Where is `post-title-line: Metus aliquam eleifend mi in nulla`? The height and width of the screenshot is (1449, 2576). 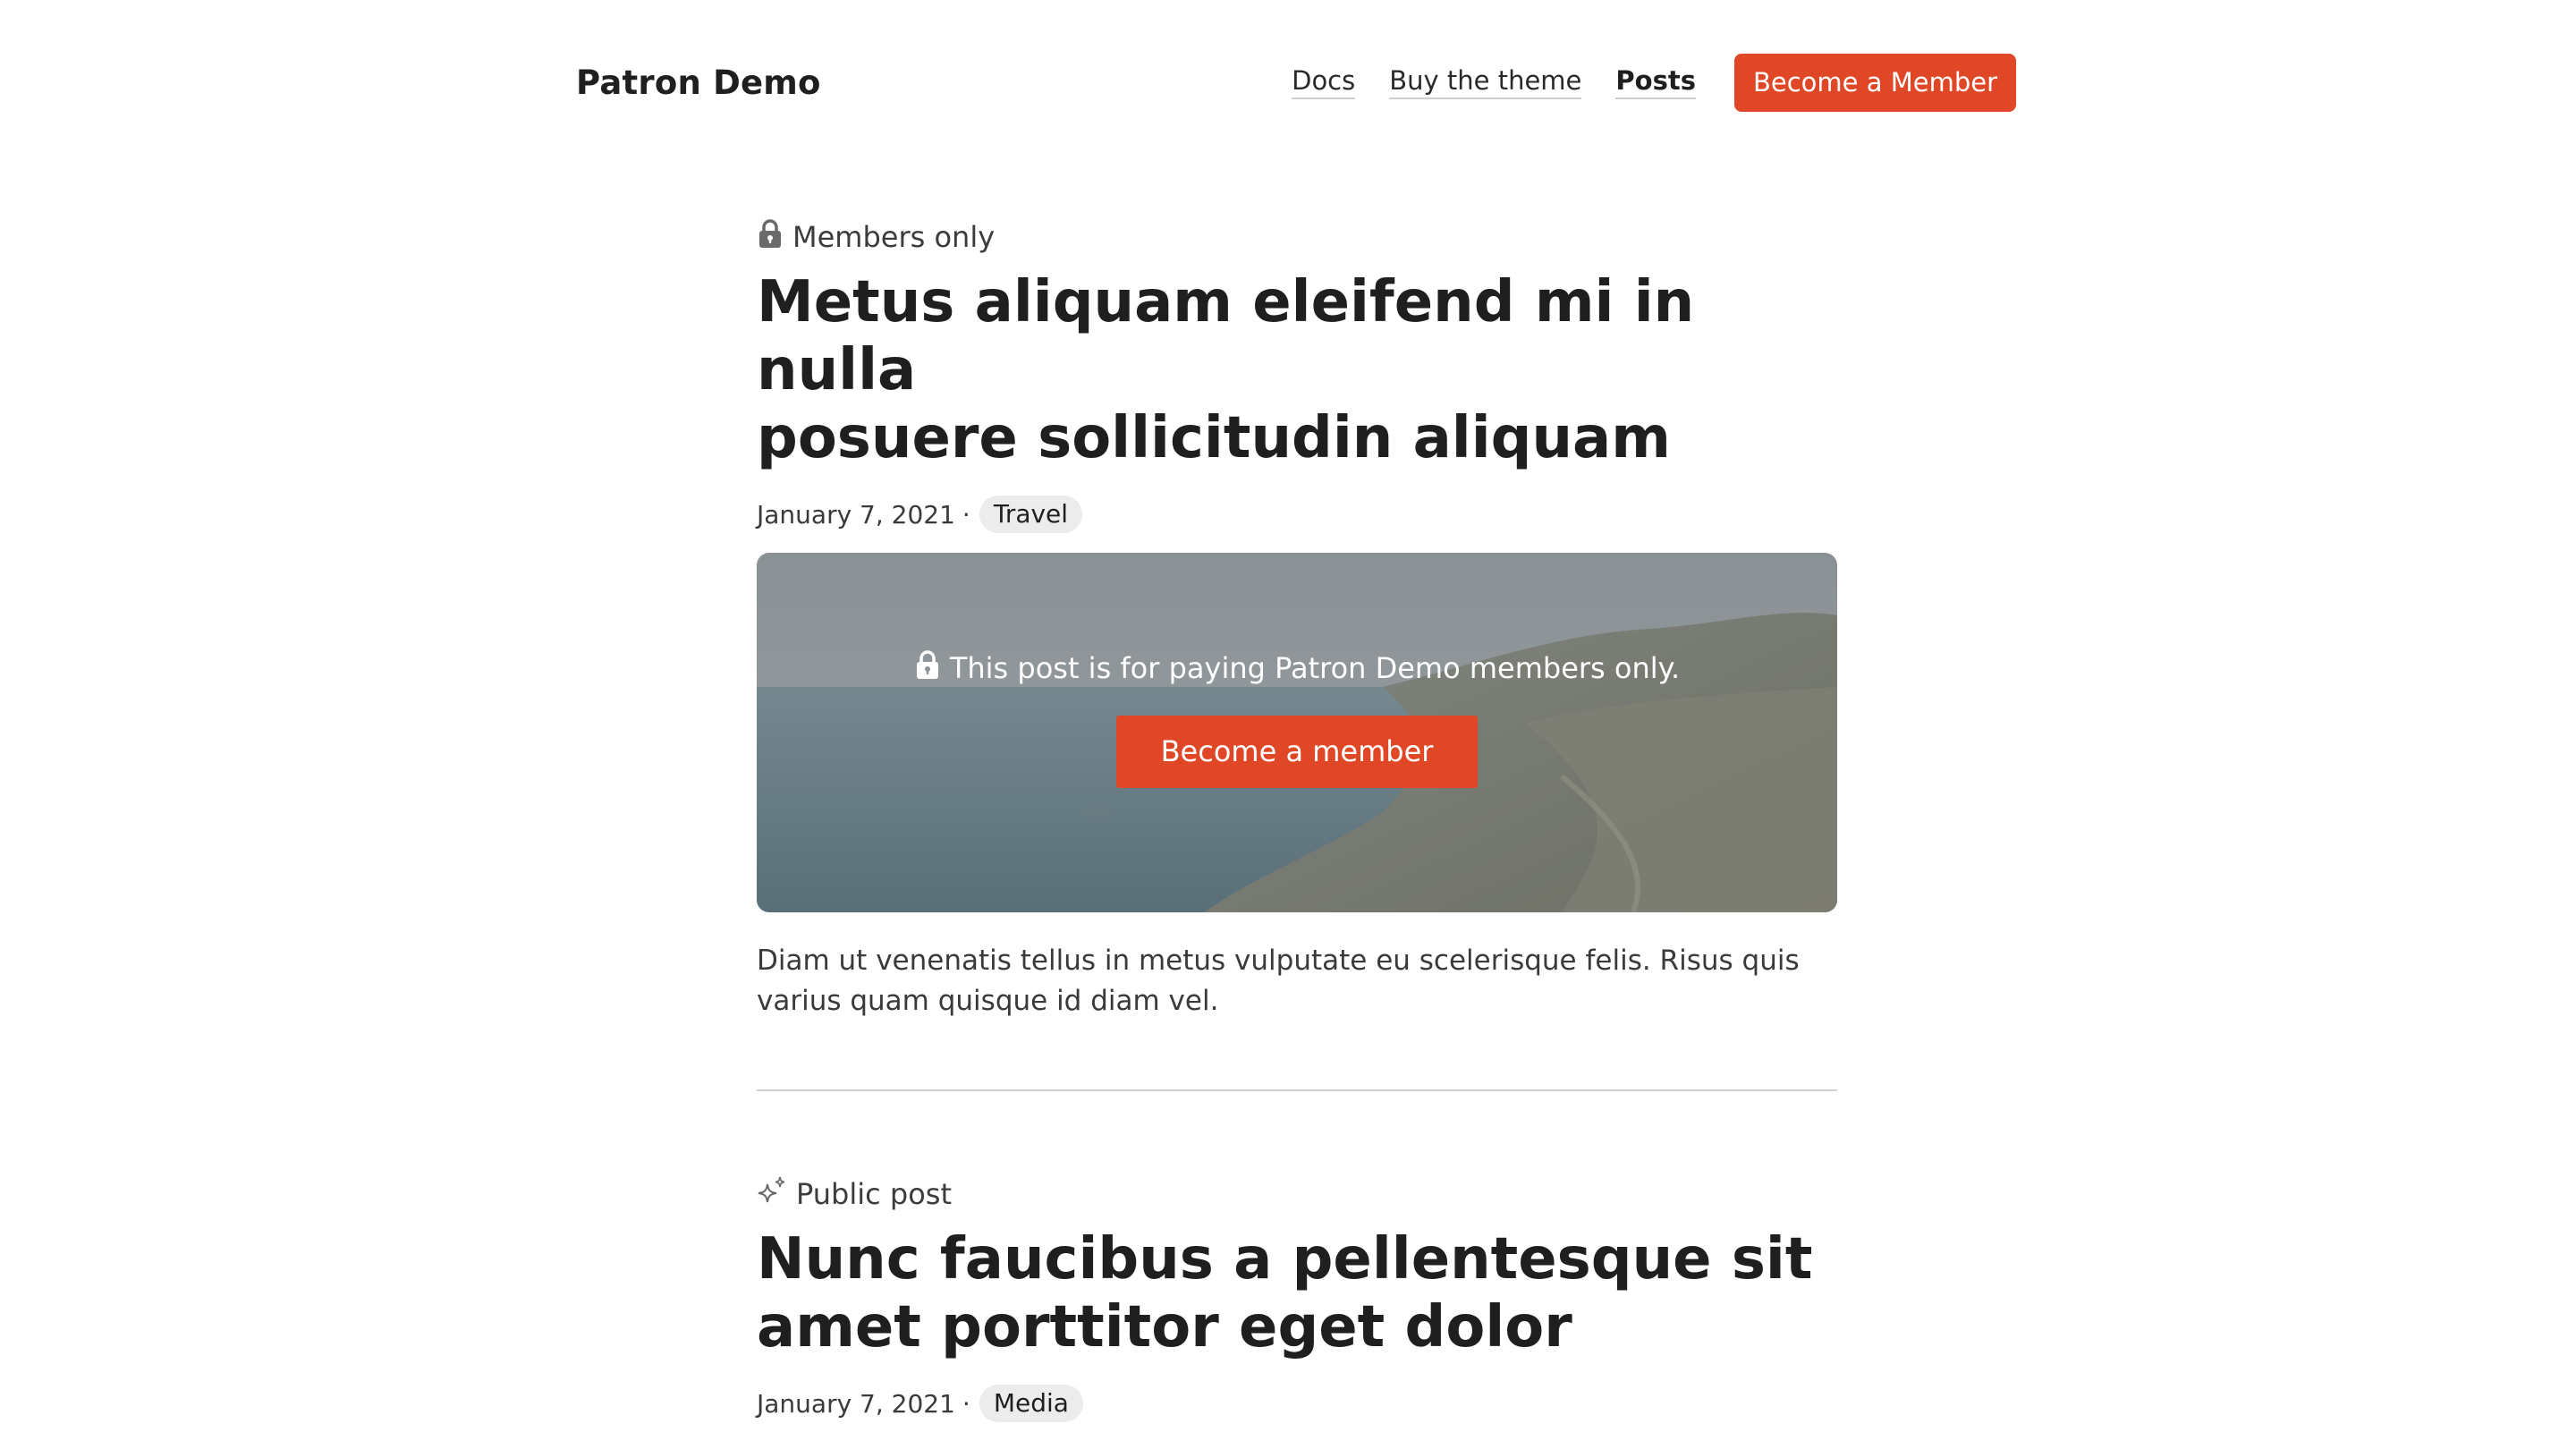 post-title-line: Metus aliquam eleifend mi in nulla is located at coordinates (1226, 336).